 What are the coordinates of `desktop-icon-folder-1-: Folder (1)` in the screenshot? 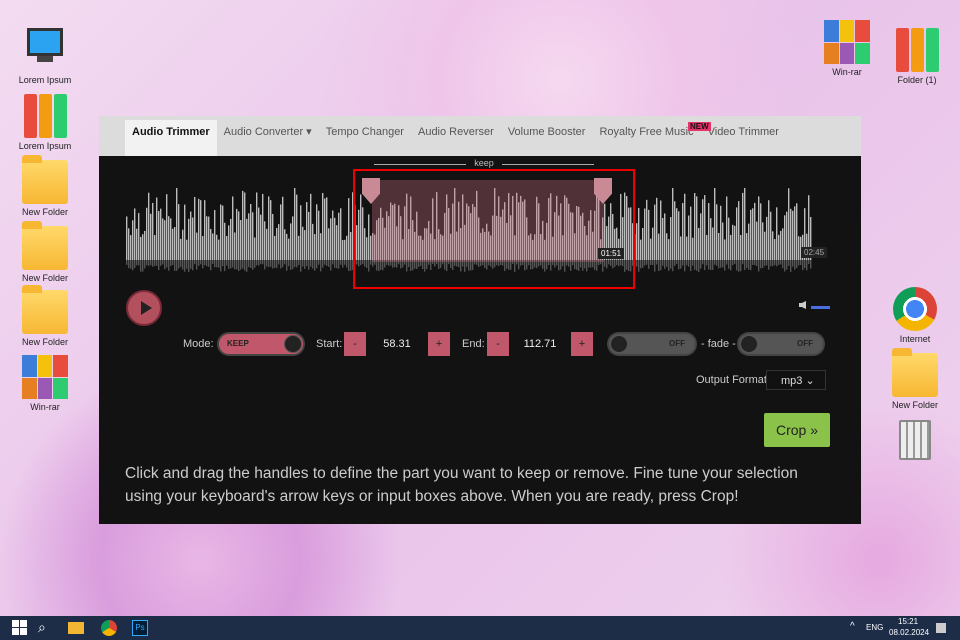 It's located at (917, 56).